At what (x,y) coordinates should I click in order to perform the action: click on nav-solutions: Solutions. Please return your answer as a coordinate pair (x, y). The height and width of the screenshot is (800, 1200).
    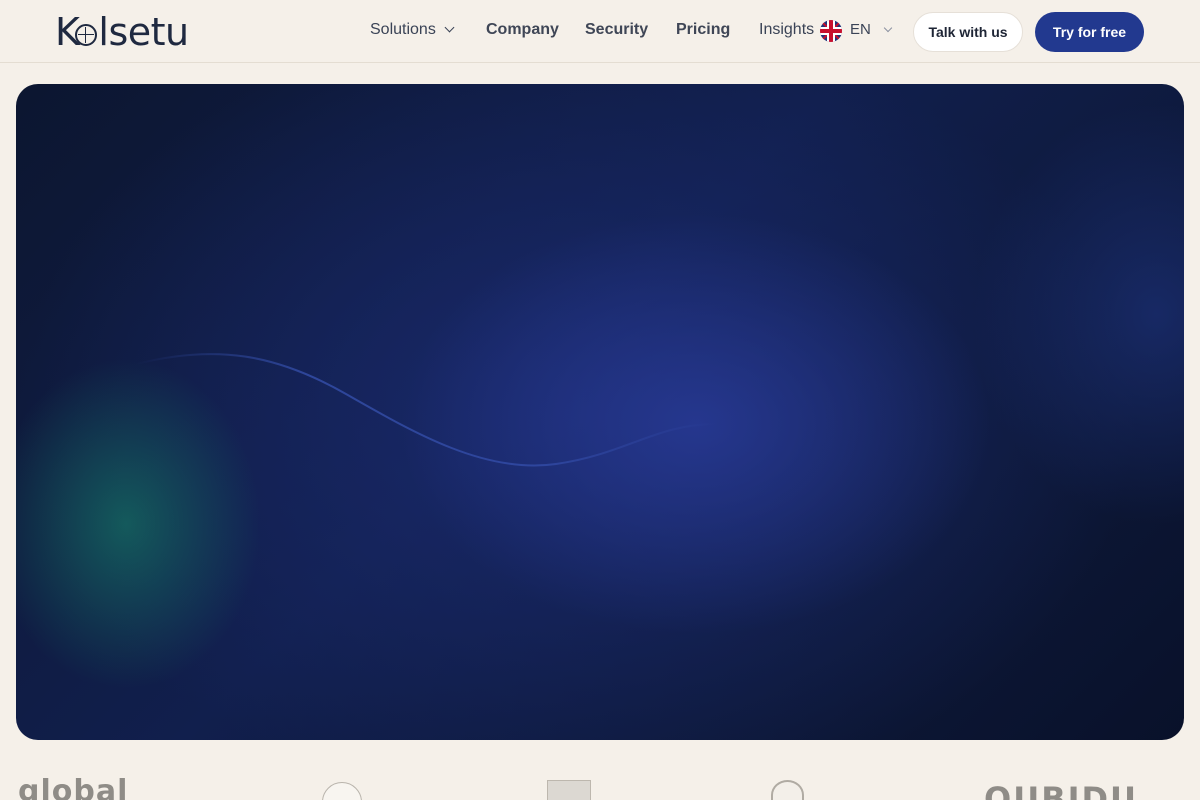
    Looking at the image, I should click on (412, 30).